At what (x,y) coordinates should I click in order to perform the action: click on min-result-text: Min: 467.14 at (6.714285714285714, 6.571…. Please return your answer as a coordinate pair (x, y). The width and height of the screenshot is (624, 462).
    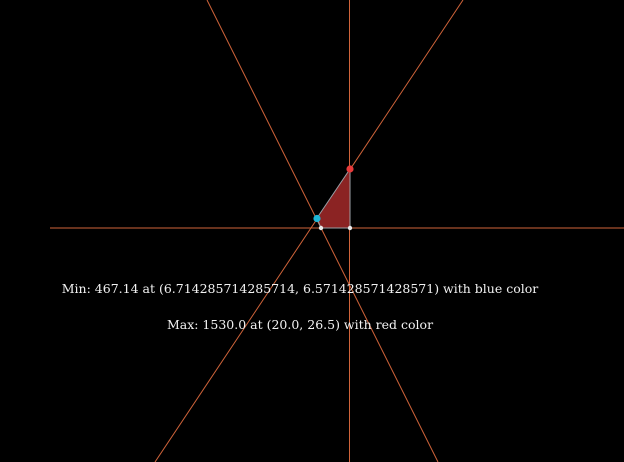
    Looking at the image, I should click on (300, 288).